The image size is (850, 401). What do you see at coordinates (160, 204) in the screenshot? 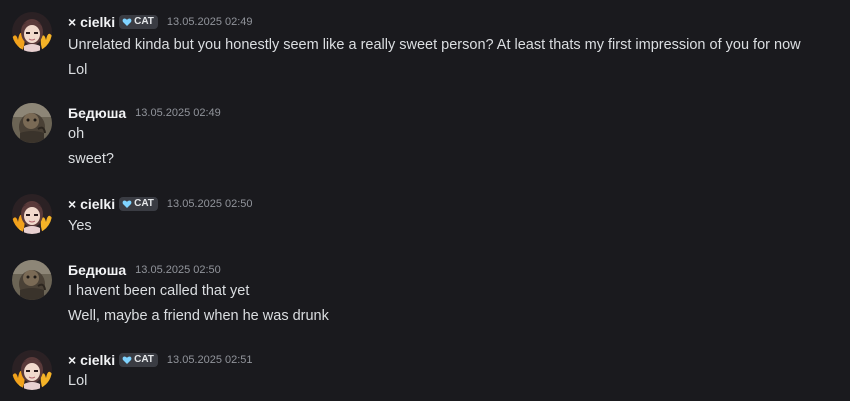
I see `message-header: × cielki CAT 13.05.2025 02:50` at bounding box center [160, 204].